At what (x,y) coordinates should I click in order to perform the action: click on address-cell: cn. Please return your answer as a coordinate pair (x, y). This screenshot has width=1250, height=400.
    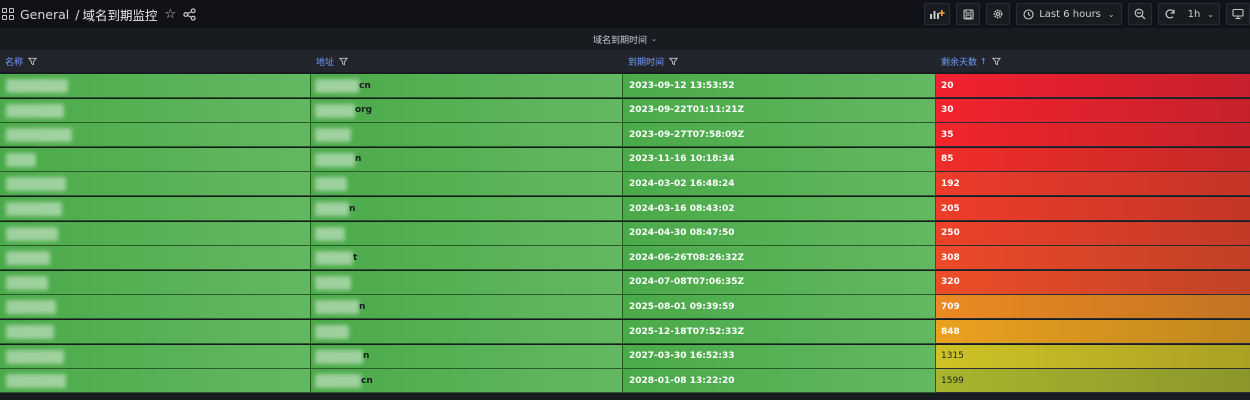
    Looking at the image, I should click on (467, 86).